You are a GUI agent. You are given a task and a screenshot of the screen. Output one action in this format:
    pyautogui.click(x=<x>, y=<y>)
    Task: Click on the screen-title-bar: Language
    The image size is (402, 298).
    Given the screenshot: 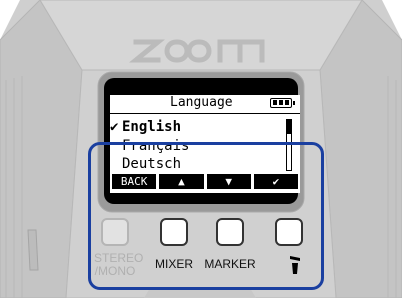 What is the action you would take?
    pyautogui.click(x=205, y=104)
    